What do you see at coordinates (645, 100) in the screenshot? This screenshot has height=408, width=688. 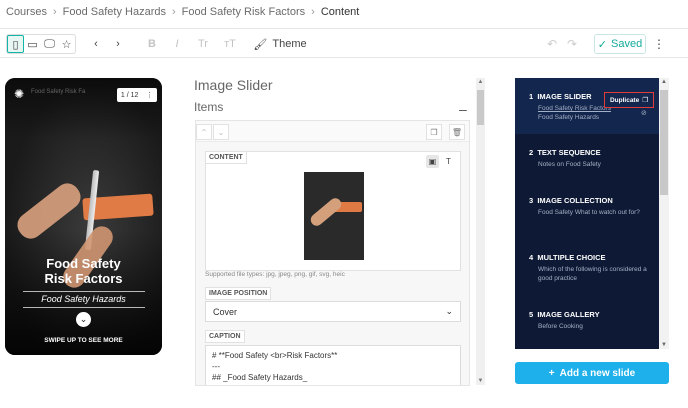 I see `duplicate-icon: ❐` at bounding box center [645, 100].